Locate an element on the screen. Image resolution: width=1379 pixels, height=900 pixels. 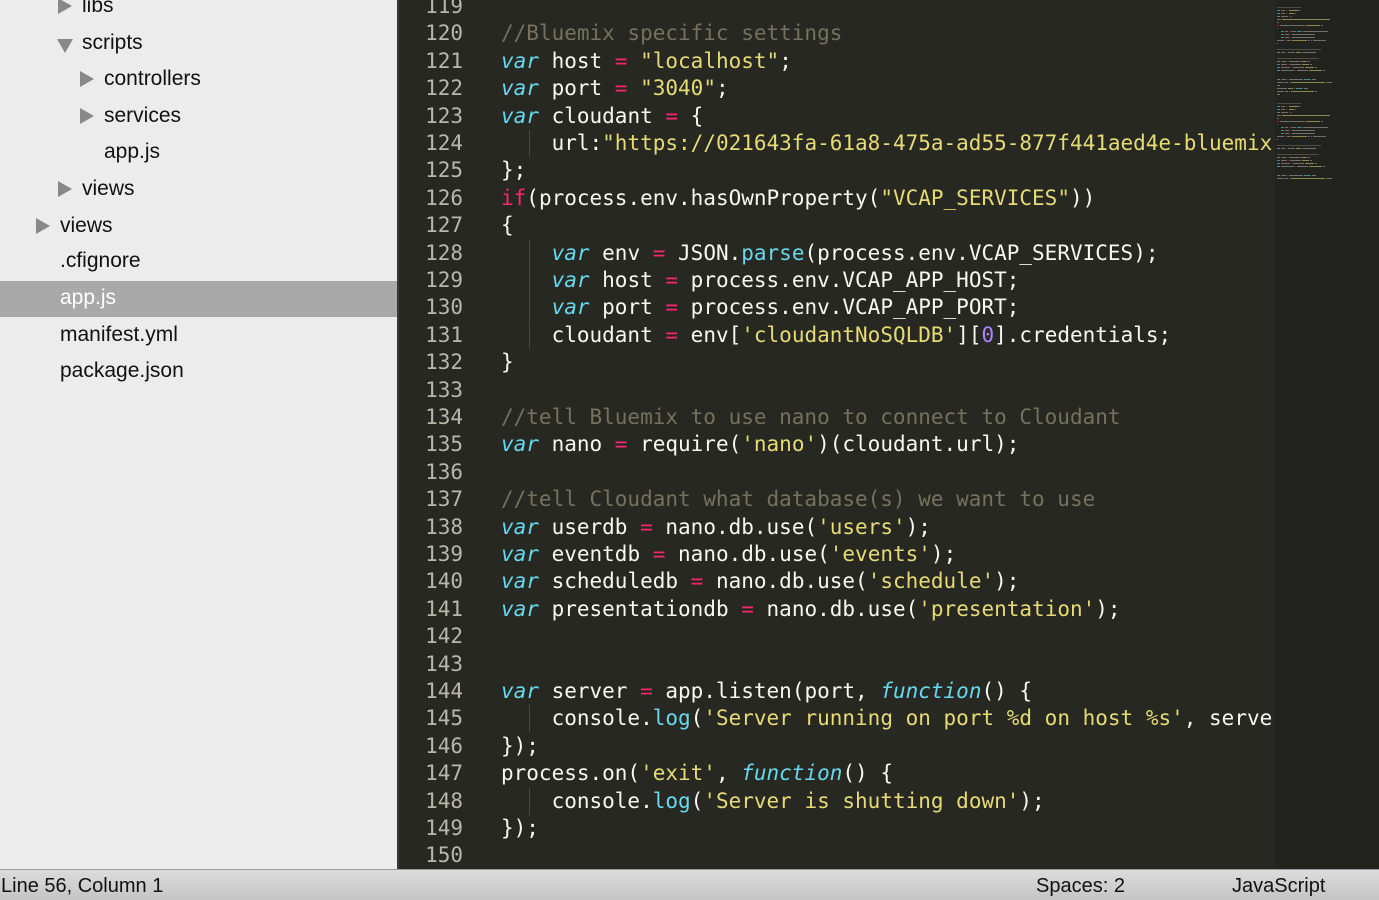
code-line: var port = process.env.VCAP_APP_PORT; is located at coordinates (760, 307).